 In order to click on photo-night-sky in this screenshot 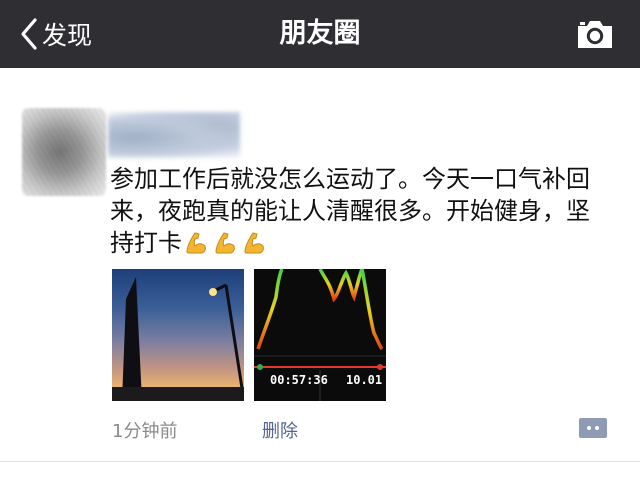, I will do `click(178, 335)`.